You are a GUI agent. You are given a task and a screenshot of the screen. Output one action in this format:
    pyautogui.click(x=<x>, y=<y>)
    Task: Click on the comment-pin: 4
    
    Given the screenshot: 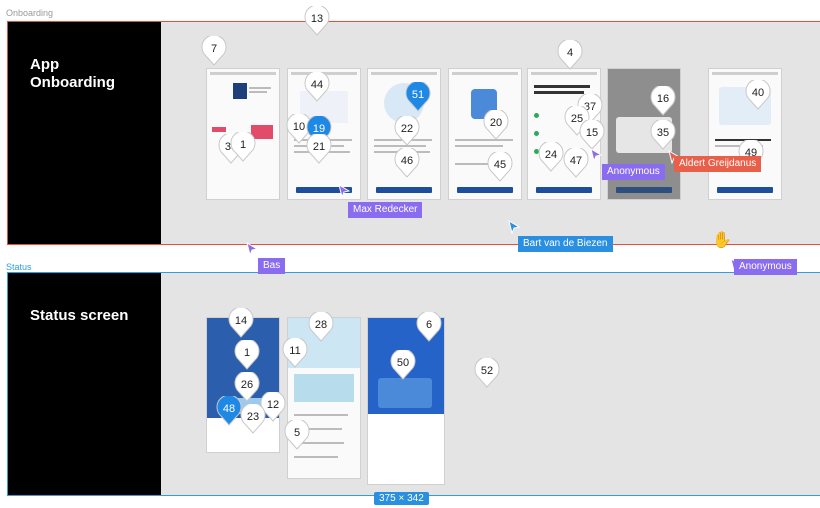 What is the action you would take?
    pyautogui.click(x=570, y=55)
    